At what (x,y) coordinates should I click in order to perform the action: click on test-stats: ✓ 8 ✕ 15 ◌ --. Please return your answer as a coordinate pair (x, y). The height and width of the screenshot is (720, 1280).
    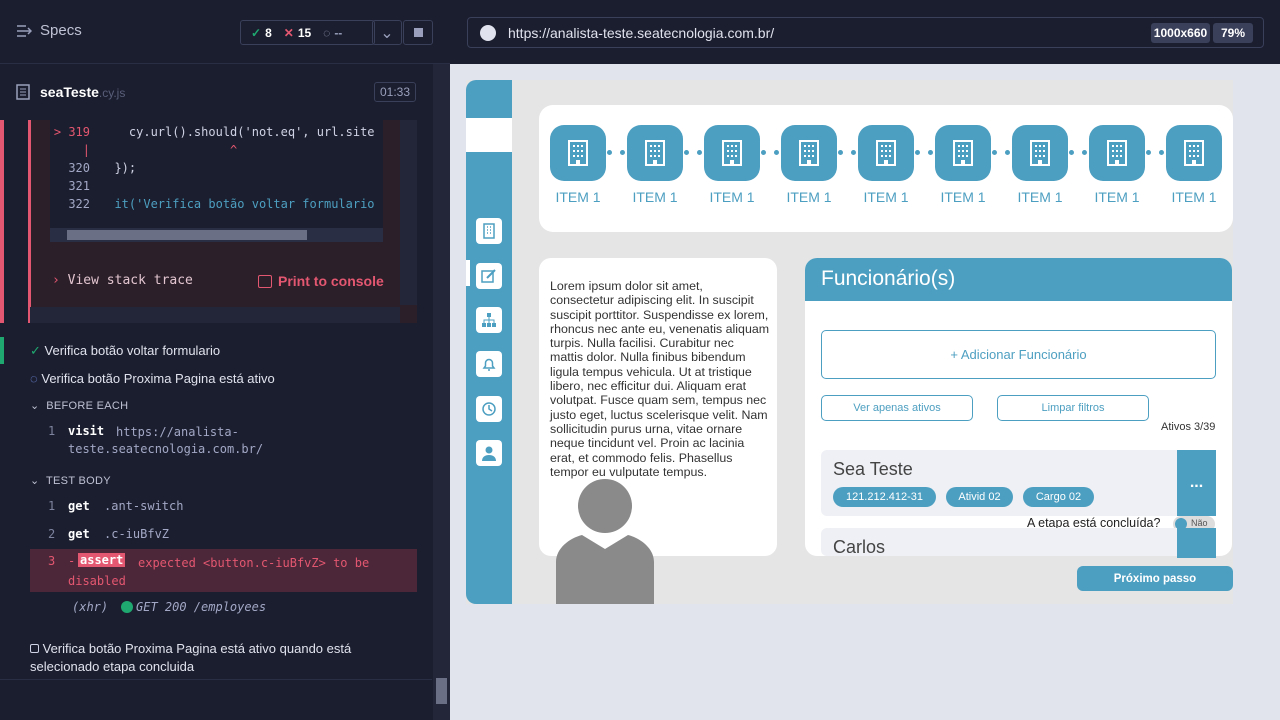
    Looking at the image, I should click on (307, 32).